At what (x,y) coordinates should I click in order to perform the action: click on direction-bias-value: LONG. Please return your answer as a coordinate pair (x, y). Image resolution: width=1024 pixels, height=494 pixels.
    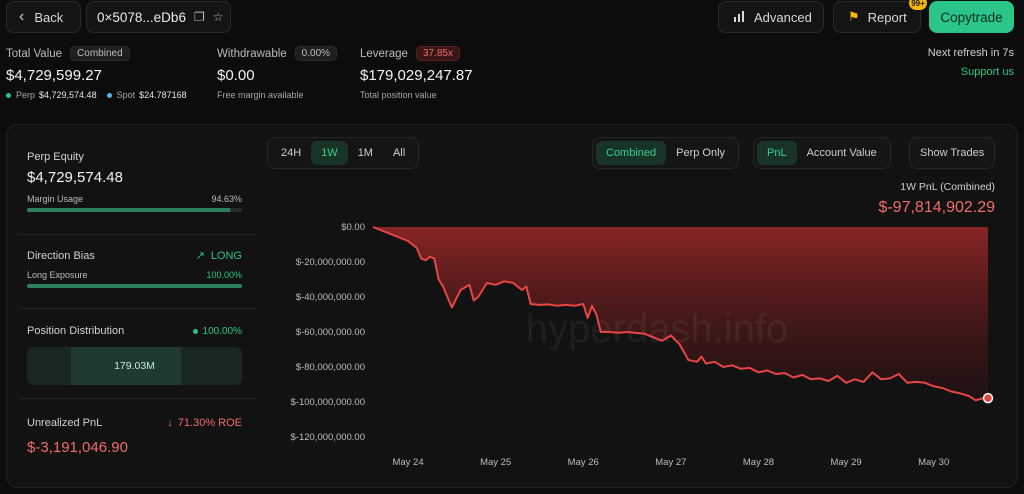
    Looking at the image, I should click on (226, 255).